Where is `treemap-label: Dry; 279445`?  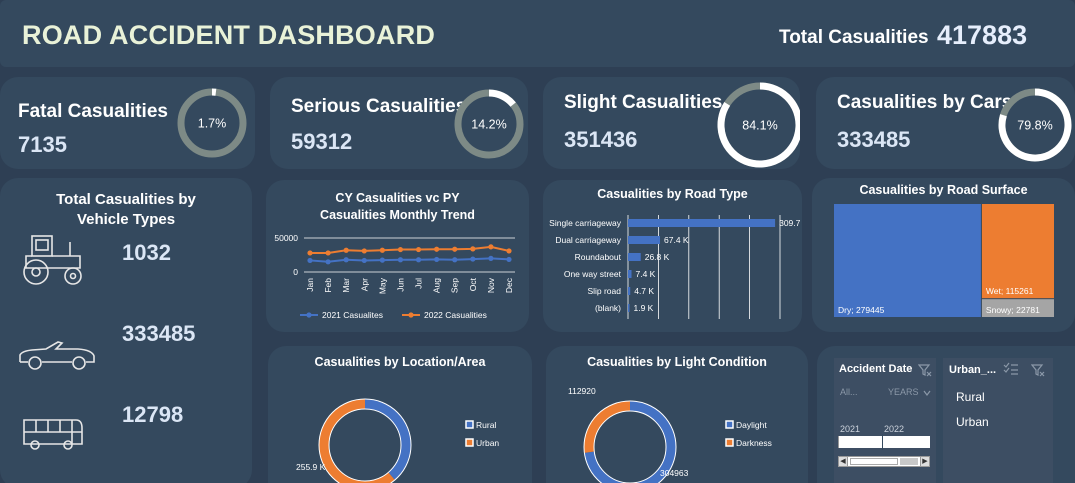
treemap-label: Dry; 279445 is located at coordinates (861, 310).